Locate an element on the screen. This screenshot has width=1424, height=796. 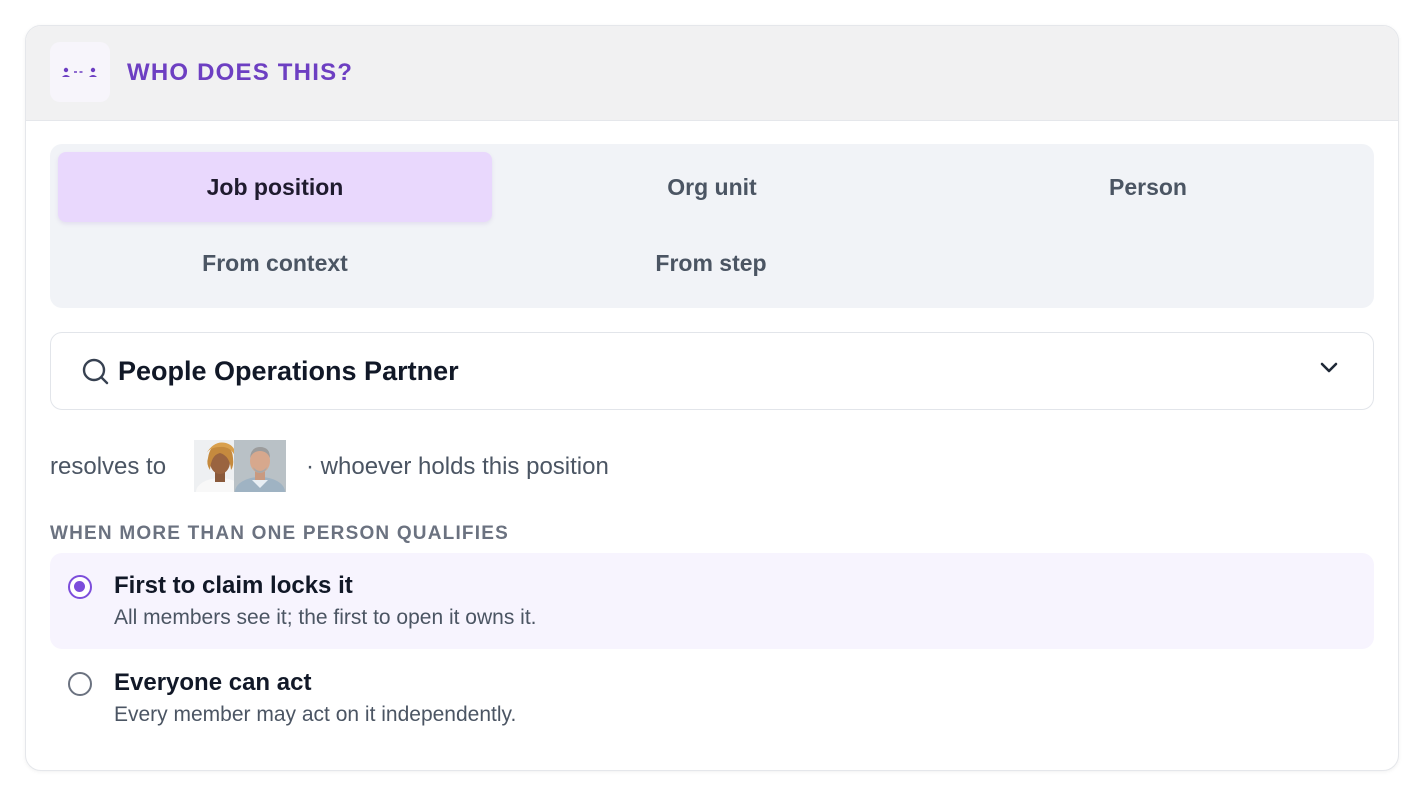
radio-unselected-icon is located at coordinates (80, 684).